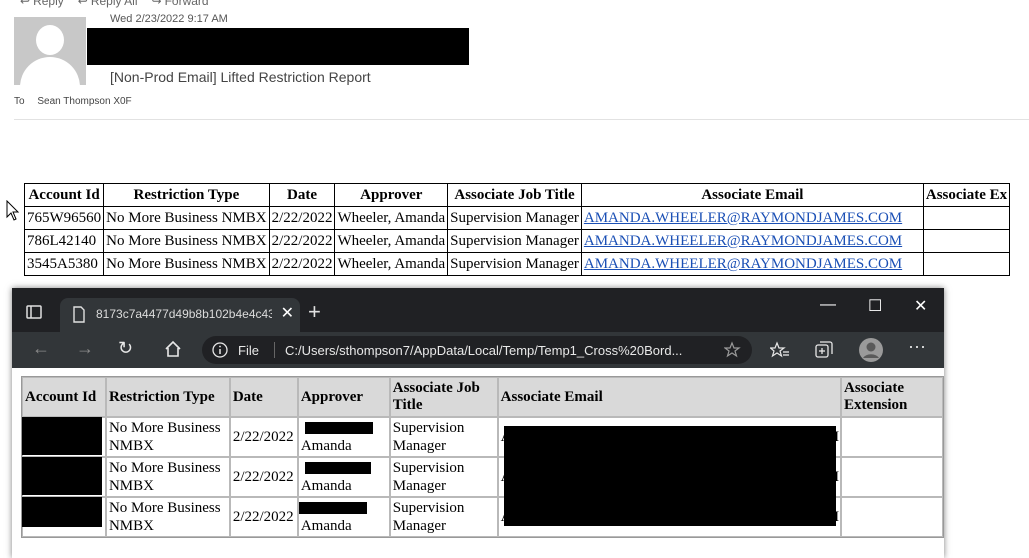 The height and width of the screenshot is (558, 1029). I want to click on maximize-icon: ☐, so click(875, 306).